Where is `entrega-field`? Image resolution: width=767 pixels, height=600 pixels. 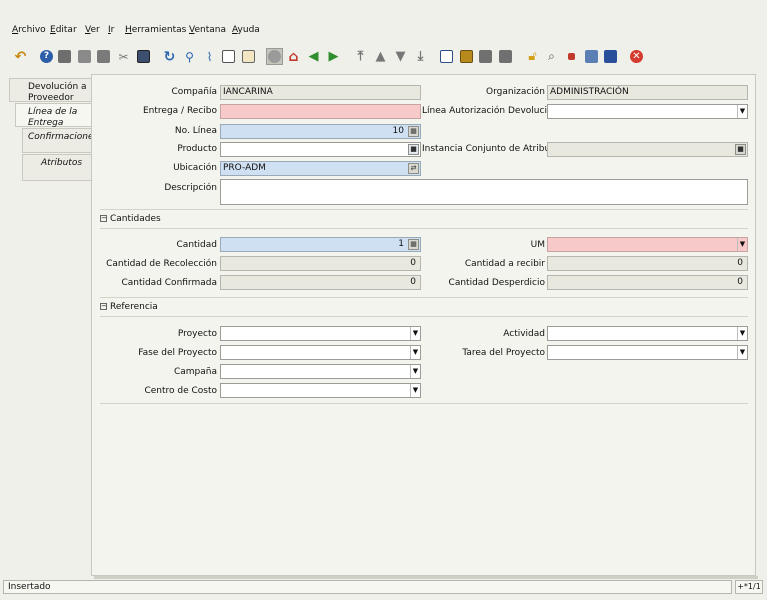 entrega-field is located at coordinates (320, 111).